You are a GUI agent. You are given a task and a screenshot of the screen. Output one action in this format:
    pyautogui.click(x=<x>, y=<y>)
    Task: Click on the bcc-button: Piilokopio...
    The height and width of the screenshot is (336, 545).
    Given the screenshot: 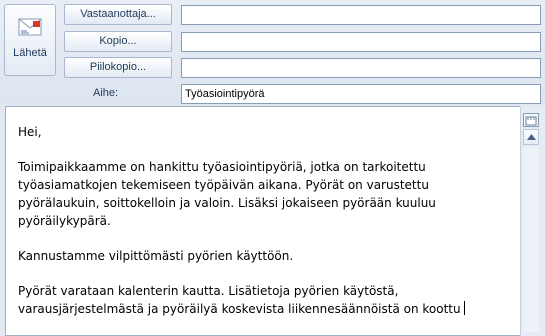 What is the action you would take?
    pyautogui.click(x=118, y=67)
    